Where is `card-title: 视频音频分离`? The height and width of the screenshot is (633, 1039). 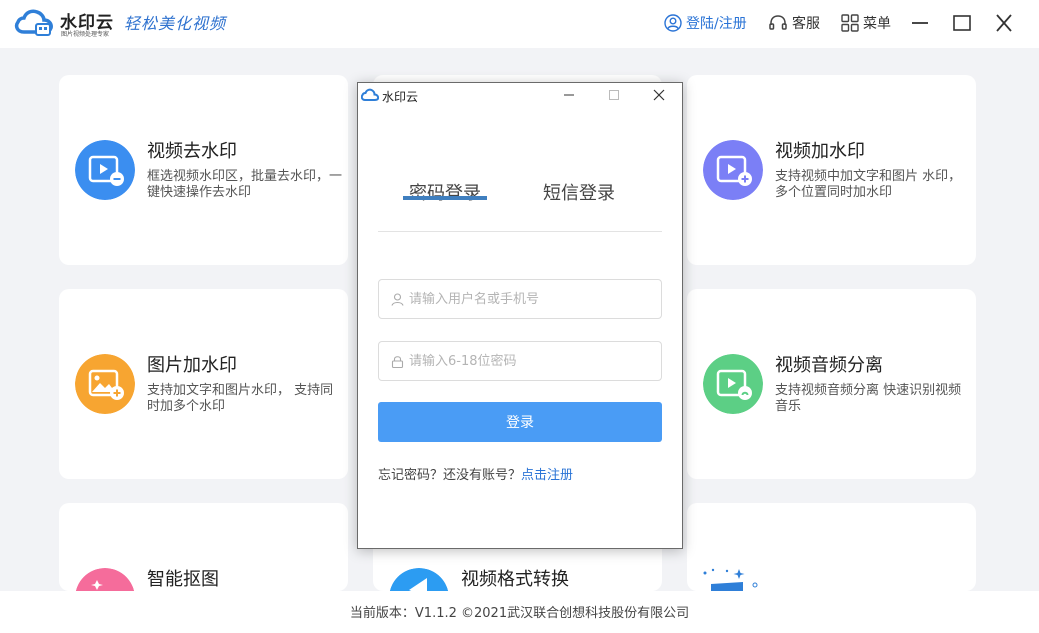
card-title: 视频音频分离 is located at coordinates (829, 365).